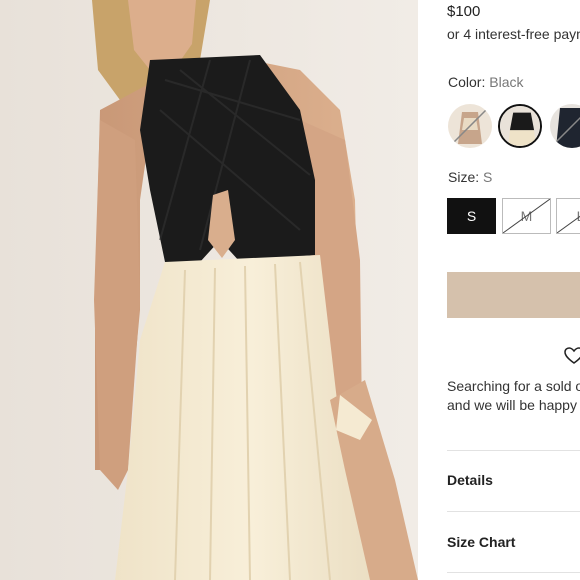  I want to click on details-accordion: Details, so click(513, 480).